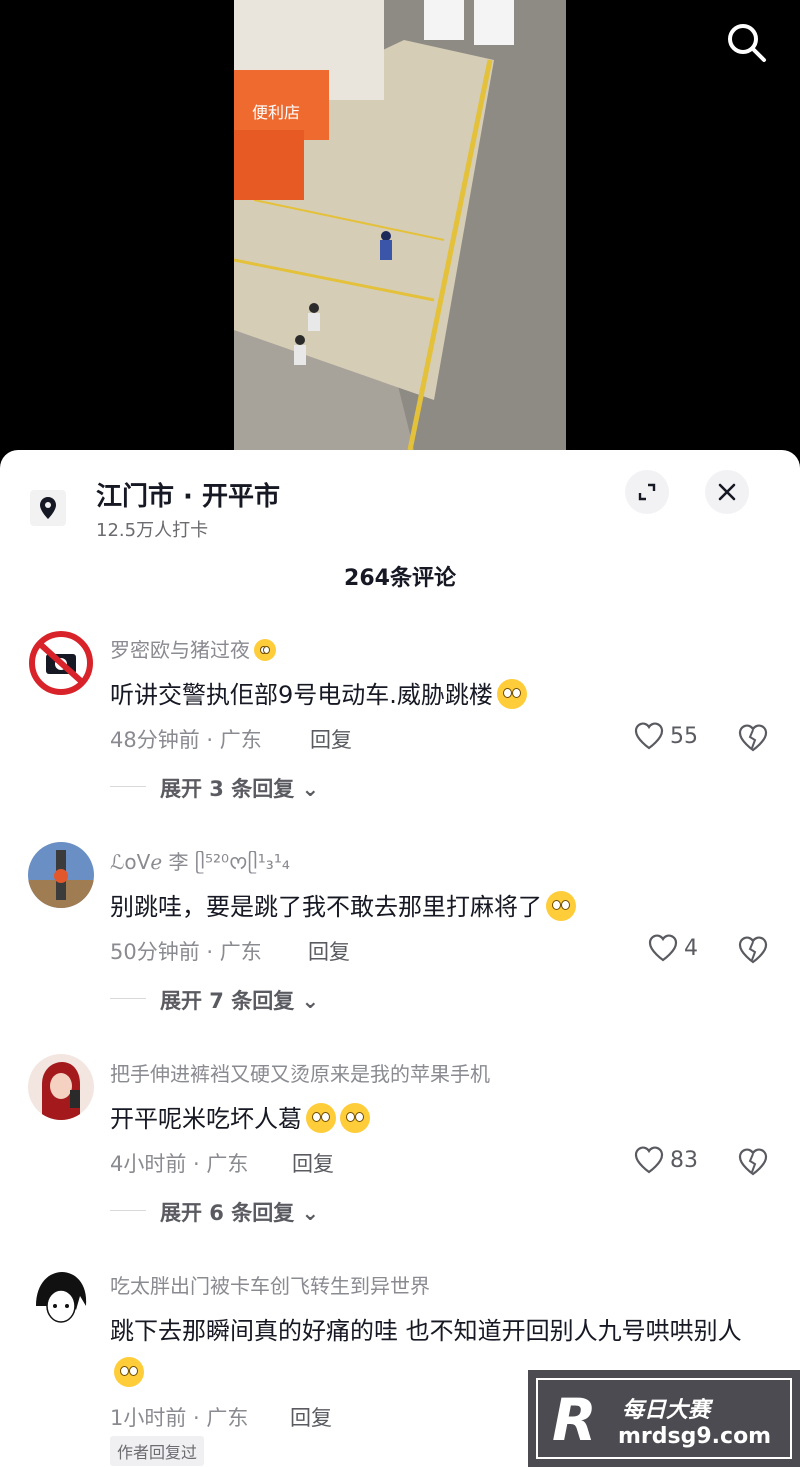 The height and width of the screenshot is (1467, 800). I want to click on search-button, so click(746, 42).